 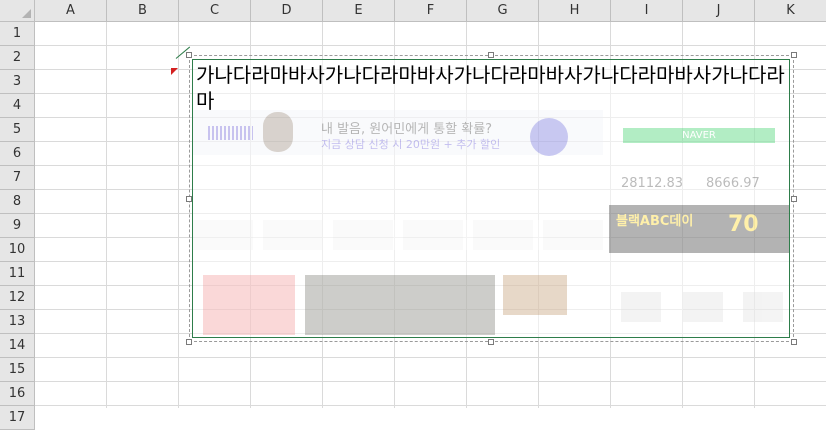 What do you see at coordinates (794, 199) in the screenshot?
I see `resize-handle-right` at bounding box center [794, 199].